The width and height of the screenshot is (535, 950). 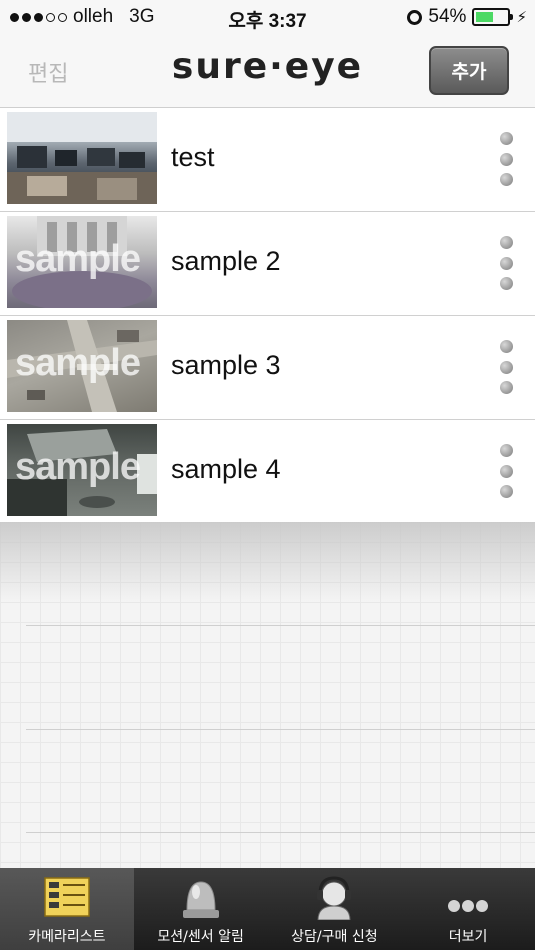 I want to click on nav-bar: 편집 sure·eye 추가, so click(x=267, y=72).